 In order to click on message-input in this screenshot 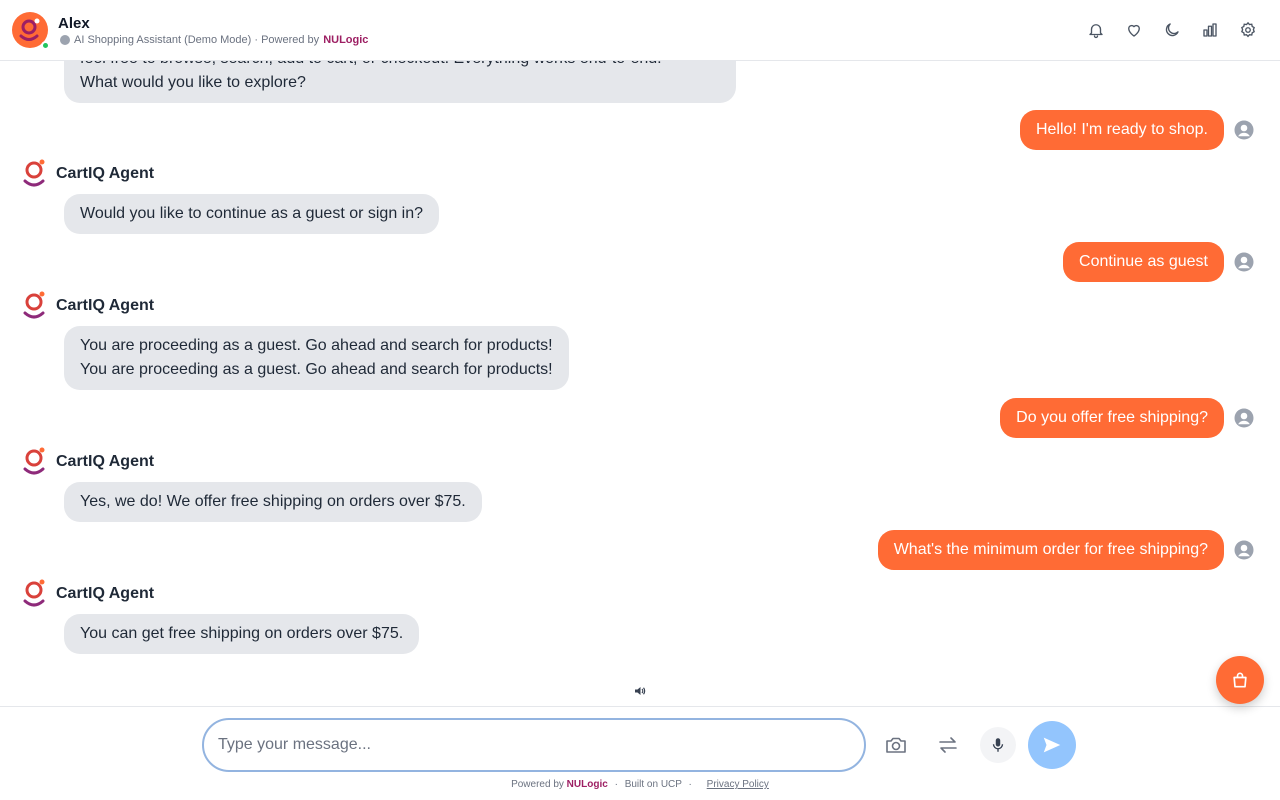, I will do `click(534, 745)`.